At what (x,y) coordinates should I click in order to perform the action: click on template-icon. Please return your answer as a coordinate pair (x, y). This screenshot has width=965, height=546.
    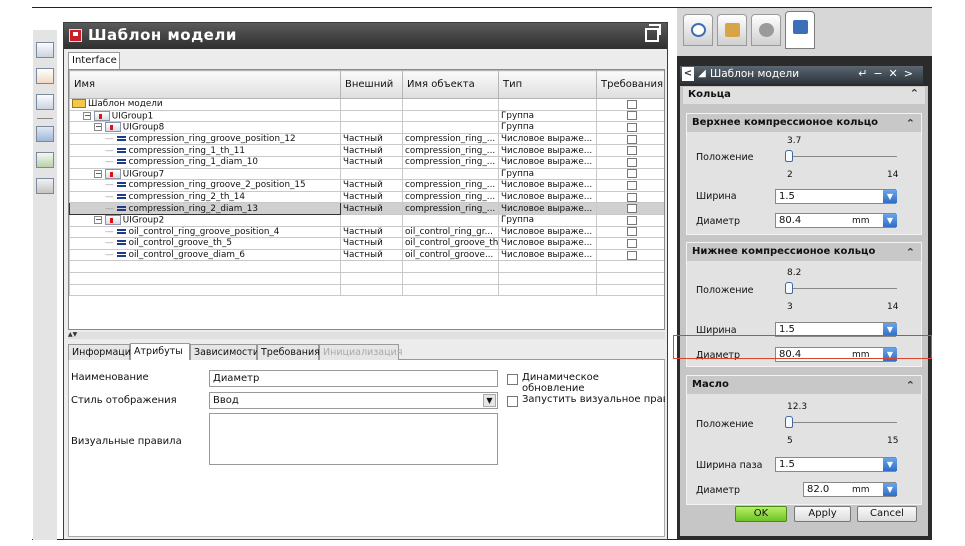
    Looking at the image, I should click on (45, 50).